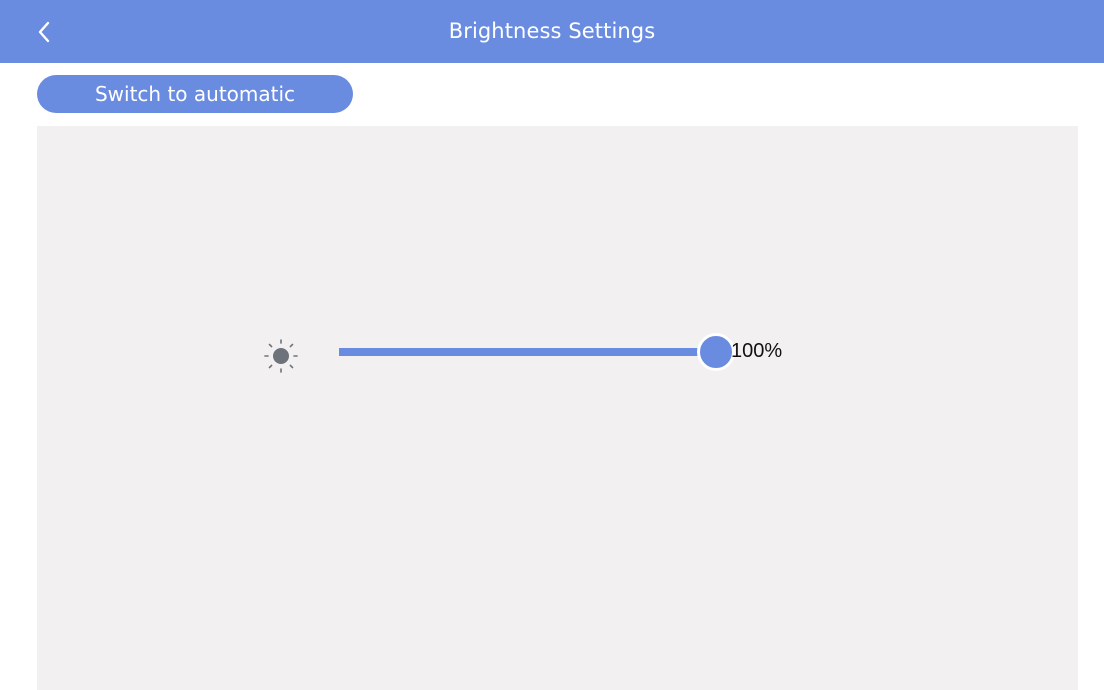 The height and width of the screenshot is (690, 1104). I want to click on slider-fill, so click(527, 352).